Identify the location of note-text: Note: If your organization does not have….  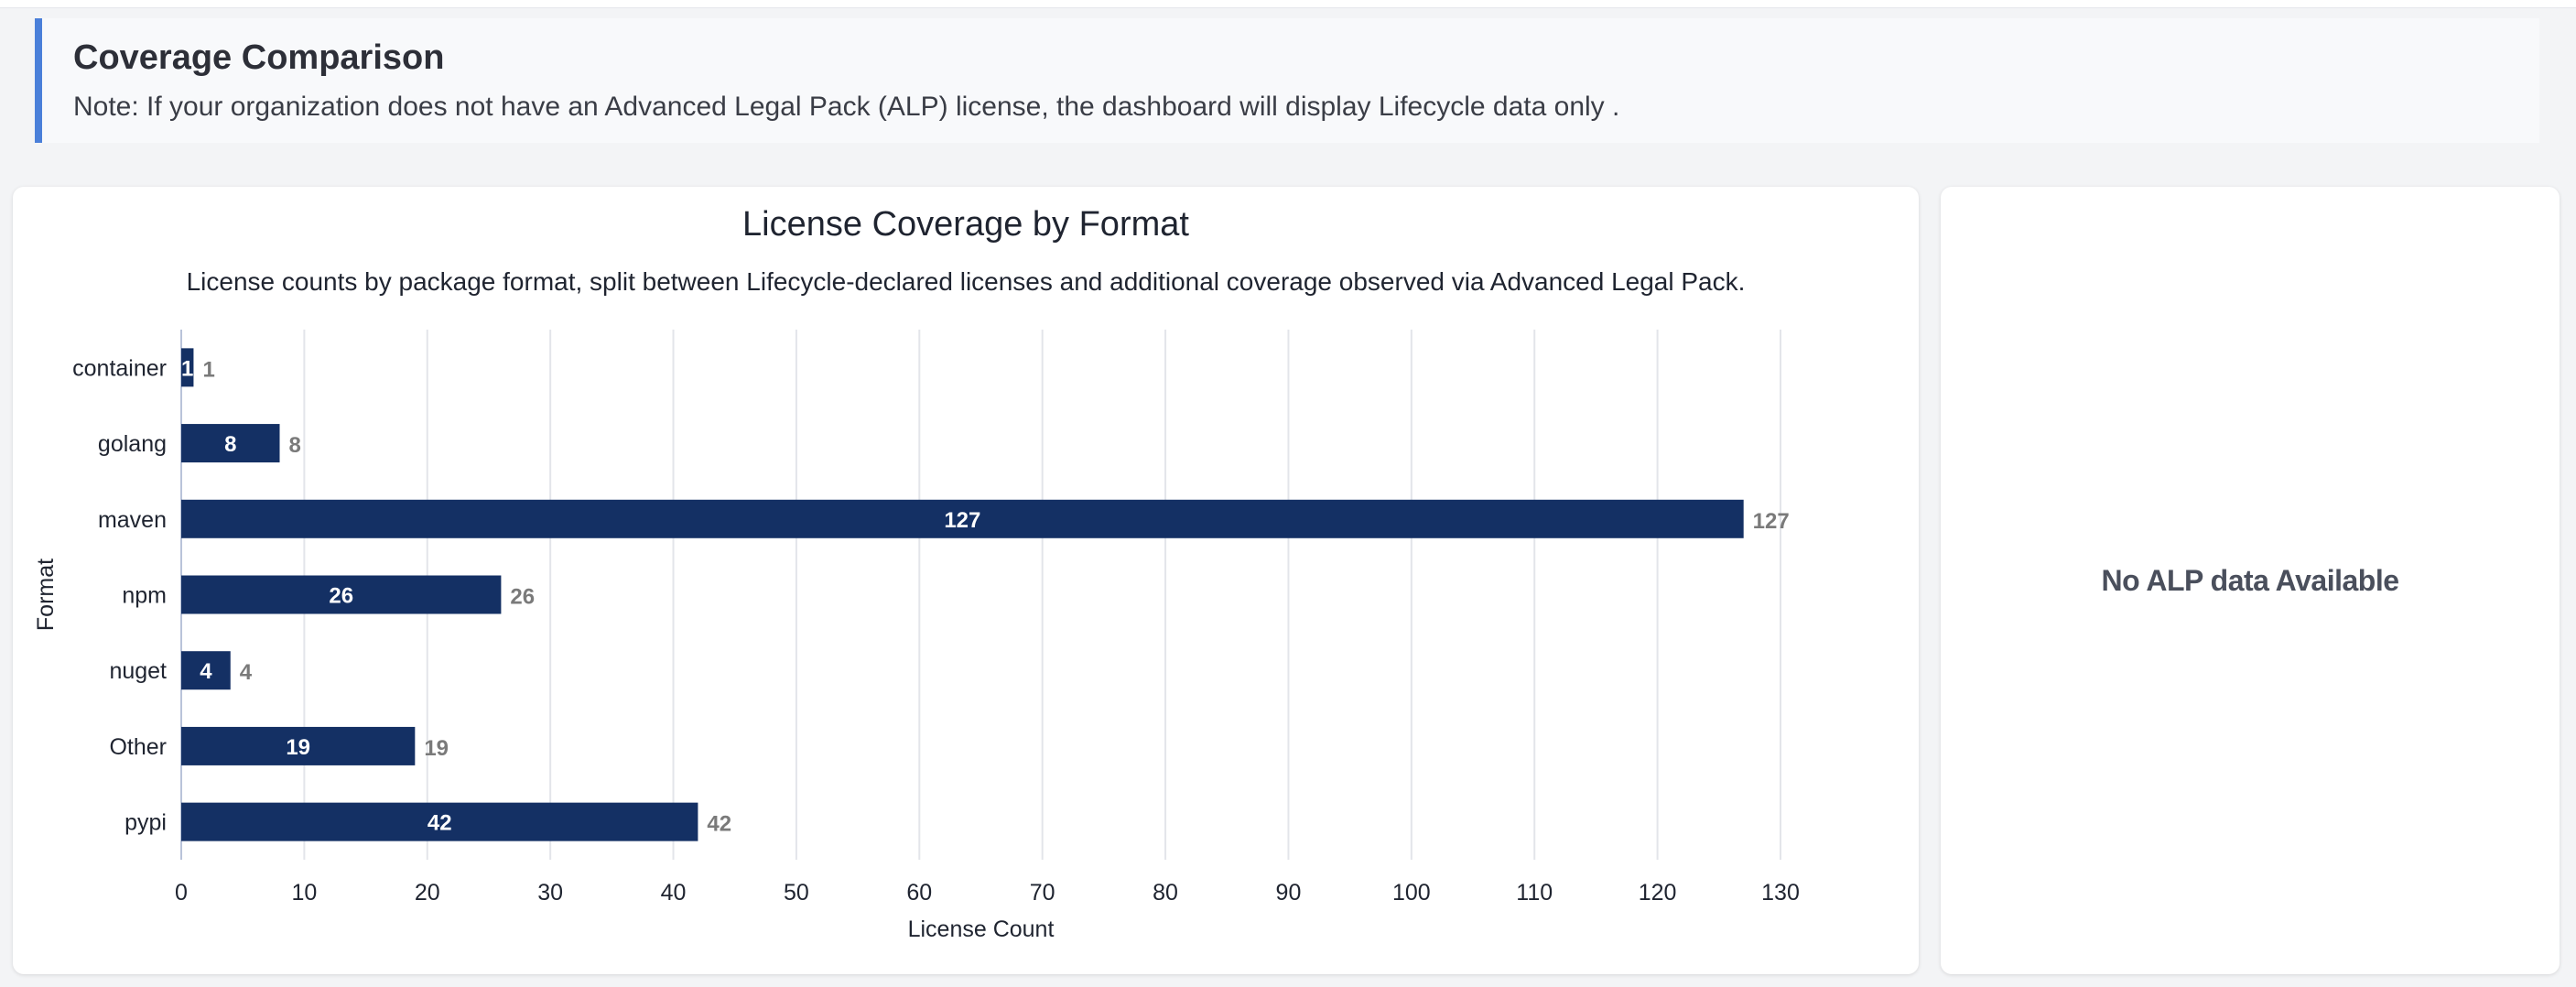
(847, 107).